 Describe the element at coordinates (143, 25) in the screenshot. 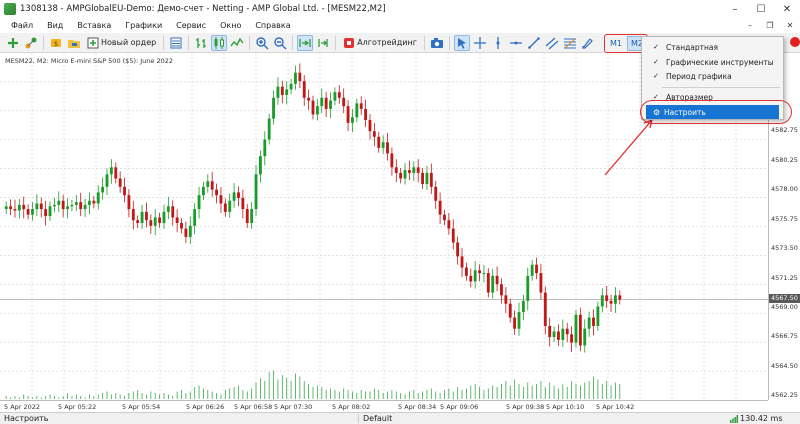

I see `menu-charts: Графики` at that location.